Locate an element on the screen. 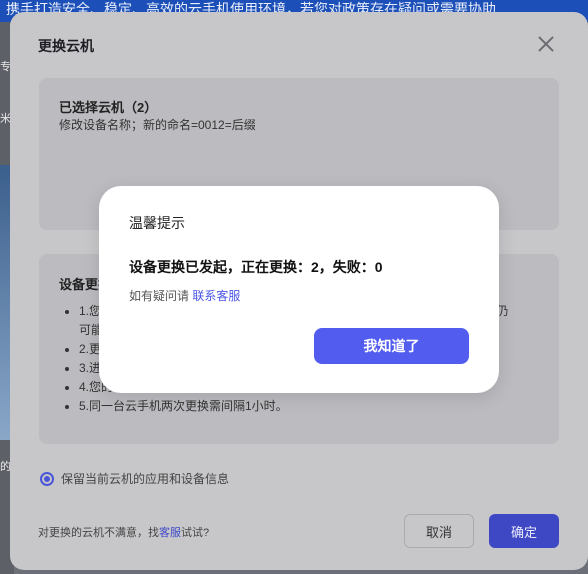 The height and width of the screenshot is (574, 588). confirm-button: 确定 is located at coordinates (524, 531).